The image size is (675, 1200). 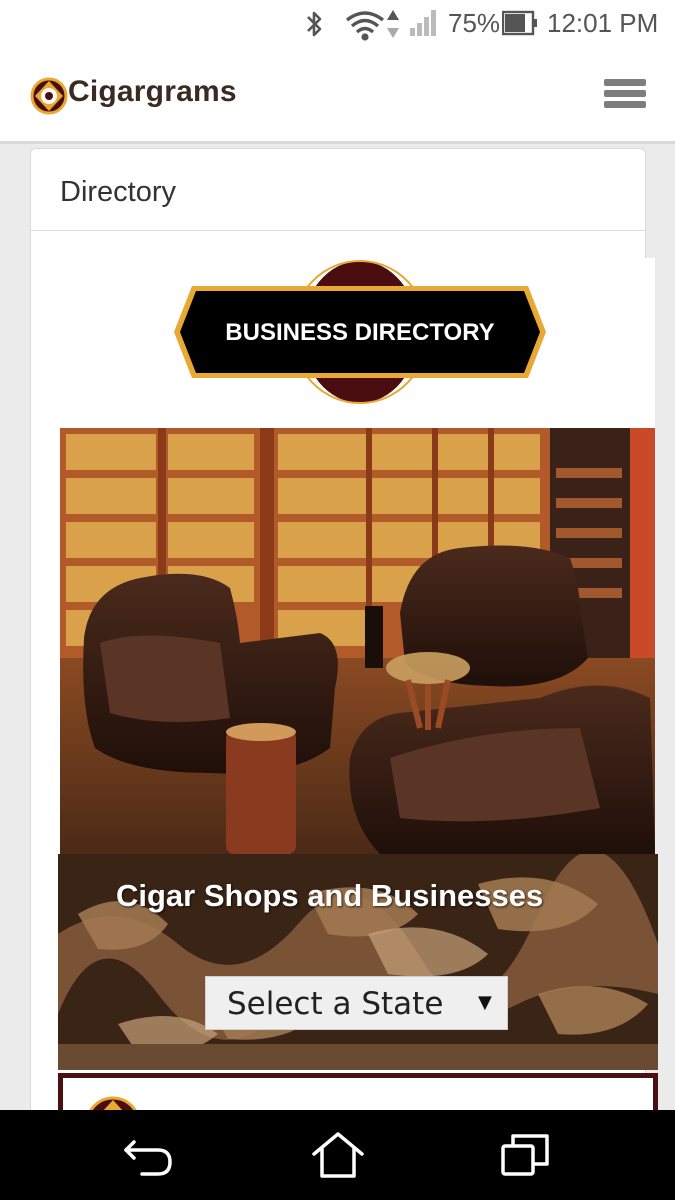 I want to click on clock: 12:01 PM, so click(x=603, y=23).